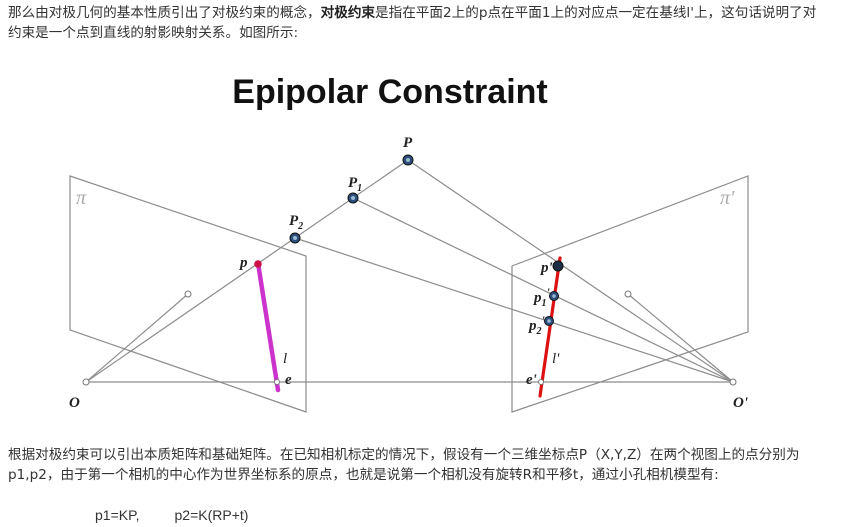  Describe the element at coordinates (408, 143) in the screenshot. I see `label-P: P` at that location.